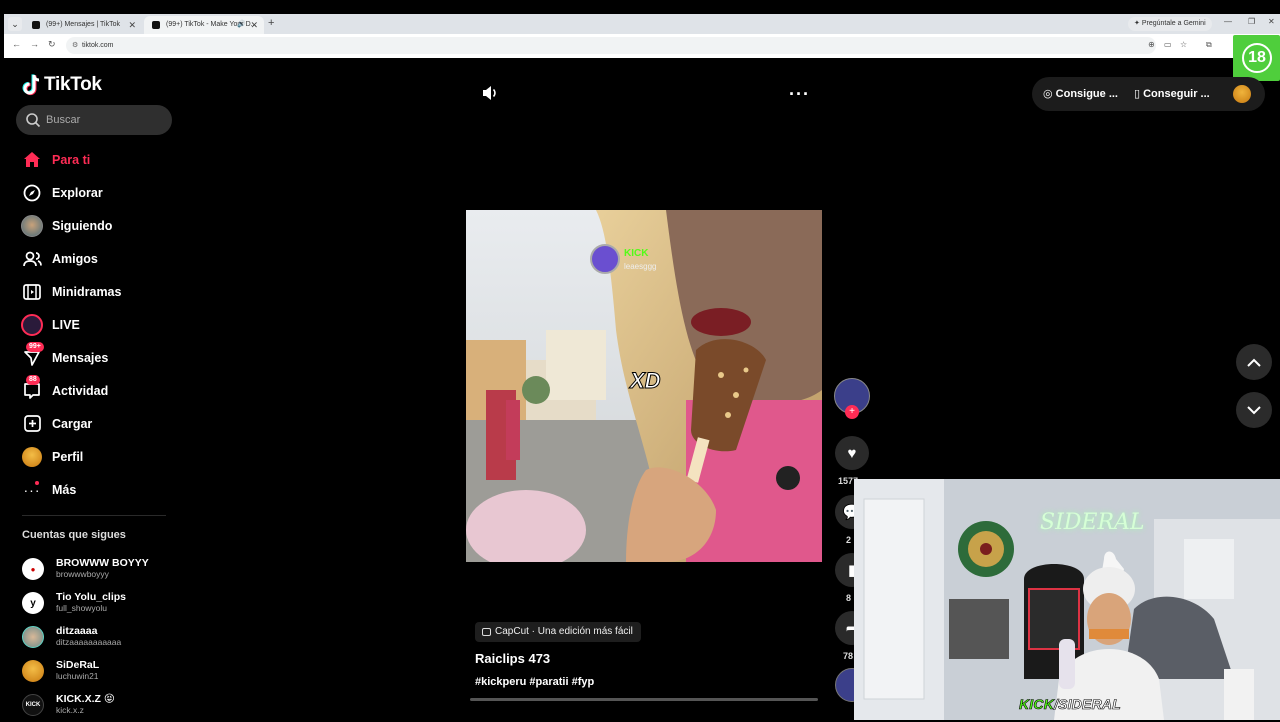  I want to click on bookmark-star-icon: ☆, so click(1183, 44).